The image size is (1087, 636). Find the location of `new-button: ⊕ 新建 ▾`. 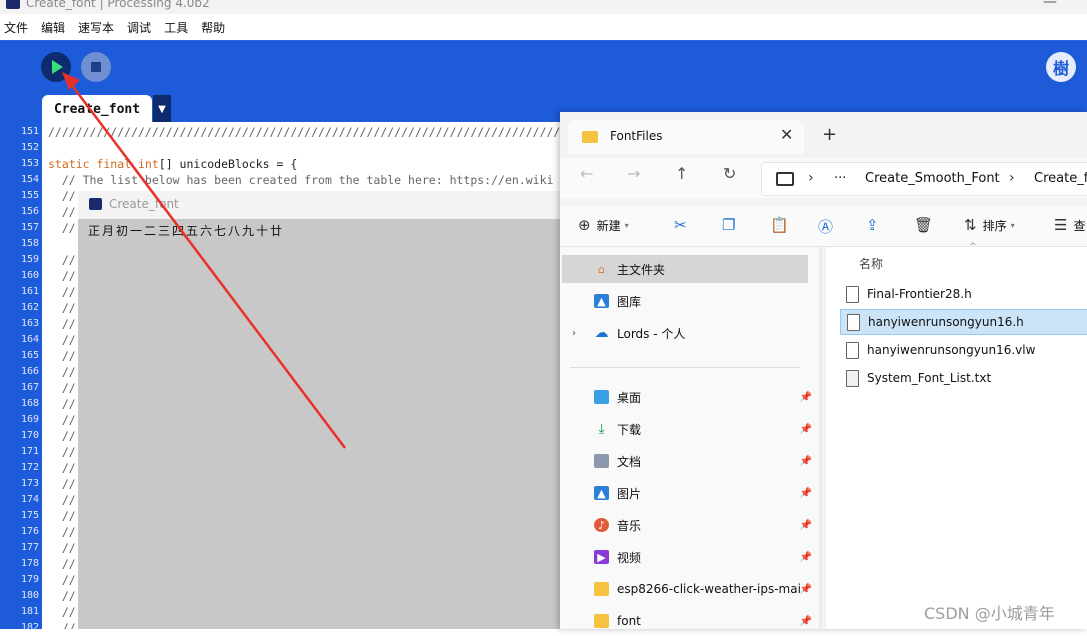

new-button: ⊕ 新建 ▾ is located at coordinates (603, 225).